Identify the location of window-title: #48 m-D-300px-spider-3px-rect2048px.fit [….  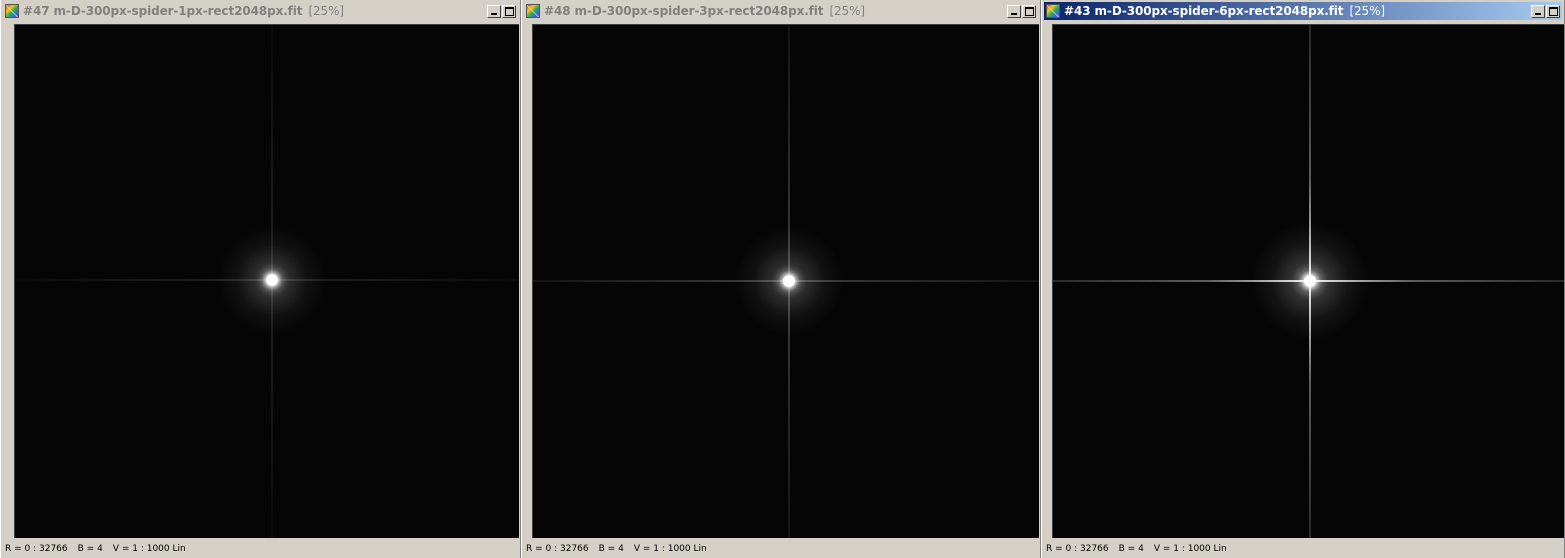
(775, 11).